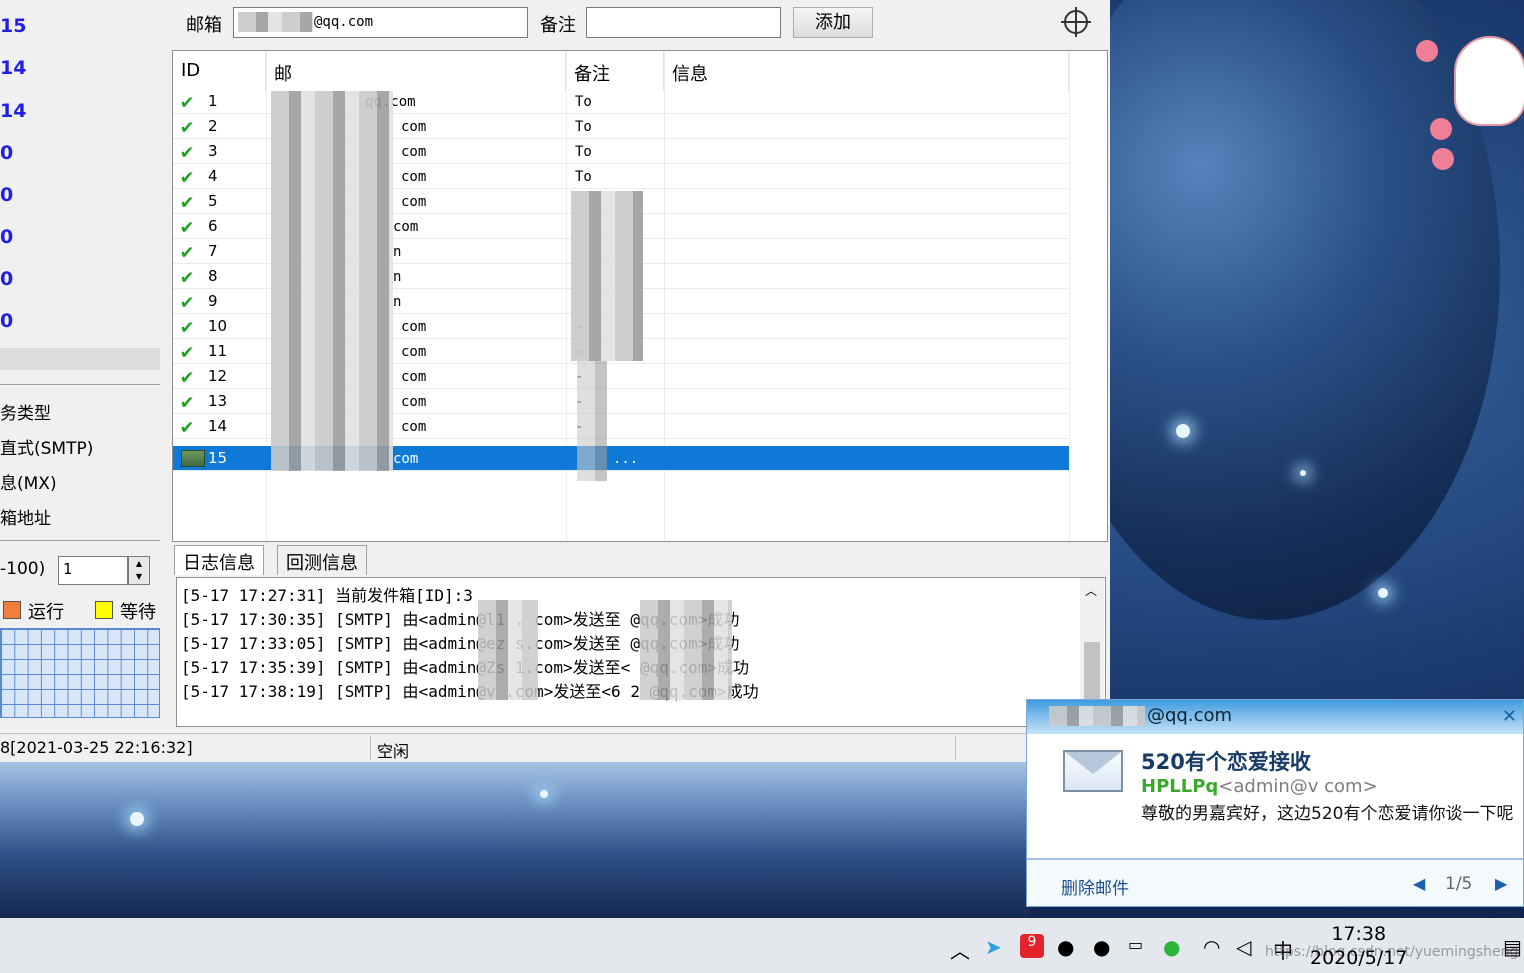  I want to click on wallpaper-nebula, so click(515, 840).